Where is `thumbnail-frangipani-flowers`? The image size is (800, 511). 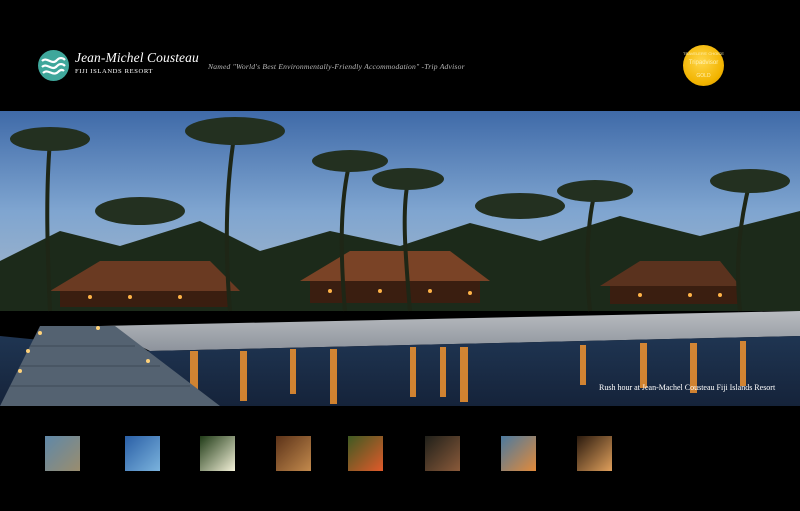
thumbnail-frangipani-flowers is located at coordinates (217, 453).